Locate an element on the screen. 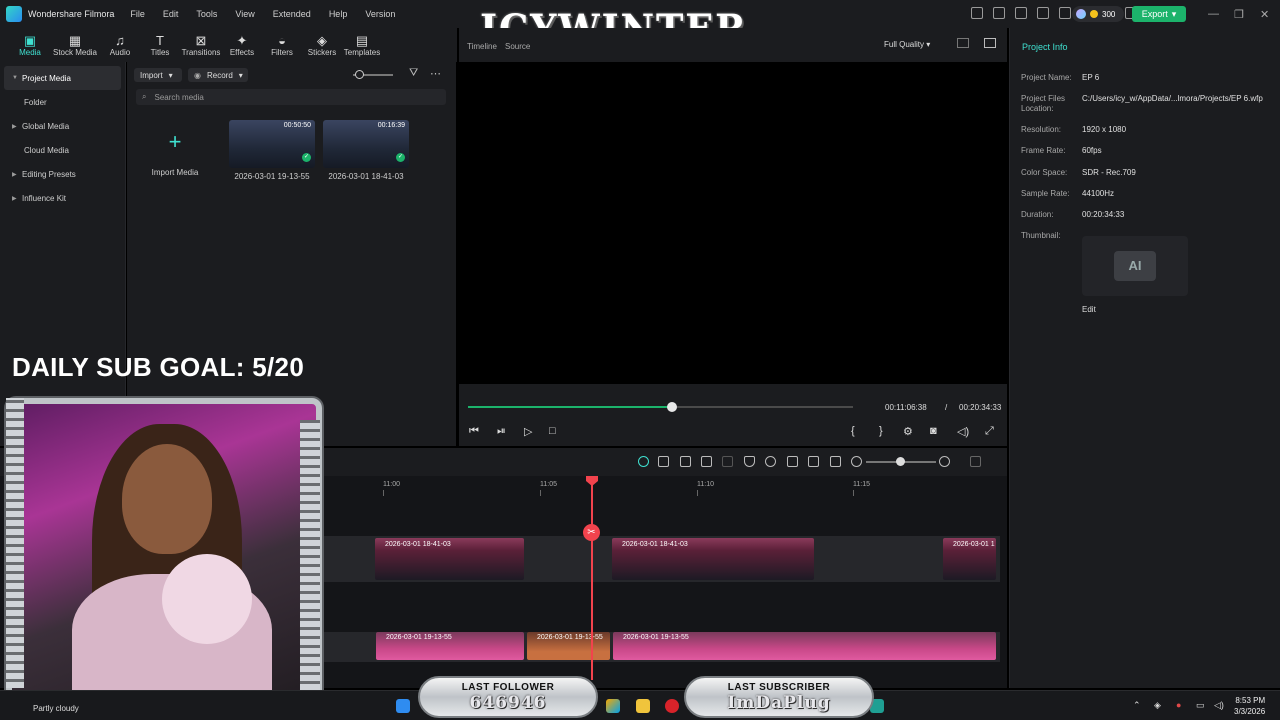 Image resolution: width=1280 pixels, height=720 pixels. image-icon is located at coordinates (990, 43).